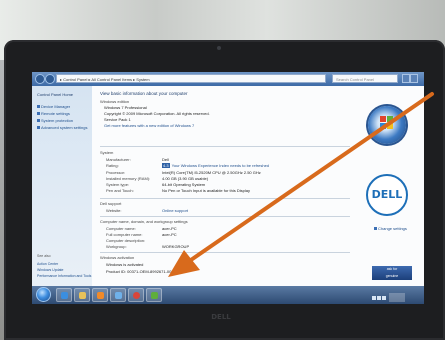 The height and width of the screenshot is (340, 445). What do you see at coordinates (116, 246) in the screenshot?
I see `row-label: Workgroup:` at bounding box center [116, 246].